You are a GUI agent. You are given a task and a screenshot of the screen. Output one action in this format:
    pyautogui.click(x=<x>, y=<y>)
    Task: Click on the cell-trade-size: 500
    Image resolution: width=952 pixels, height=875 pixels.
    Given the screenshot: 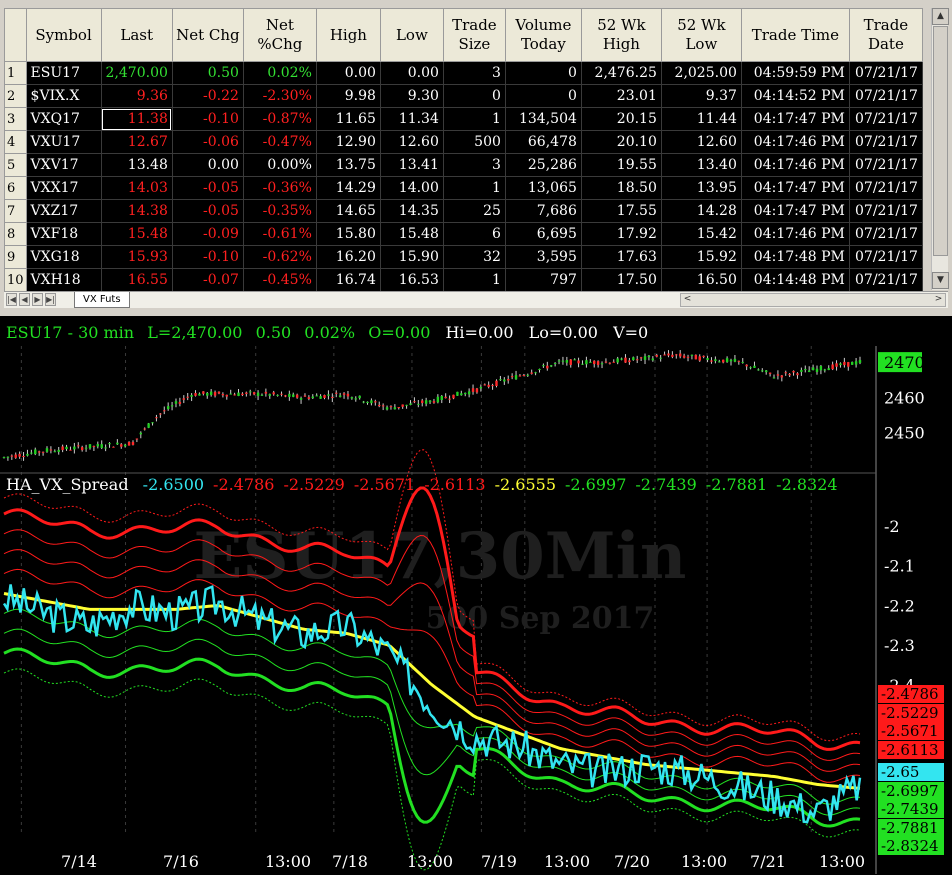 What is the action you would take?
    pyautogui.click(x=474, y=142)
    